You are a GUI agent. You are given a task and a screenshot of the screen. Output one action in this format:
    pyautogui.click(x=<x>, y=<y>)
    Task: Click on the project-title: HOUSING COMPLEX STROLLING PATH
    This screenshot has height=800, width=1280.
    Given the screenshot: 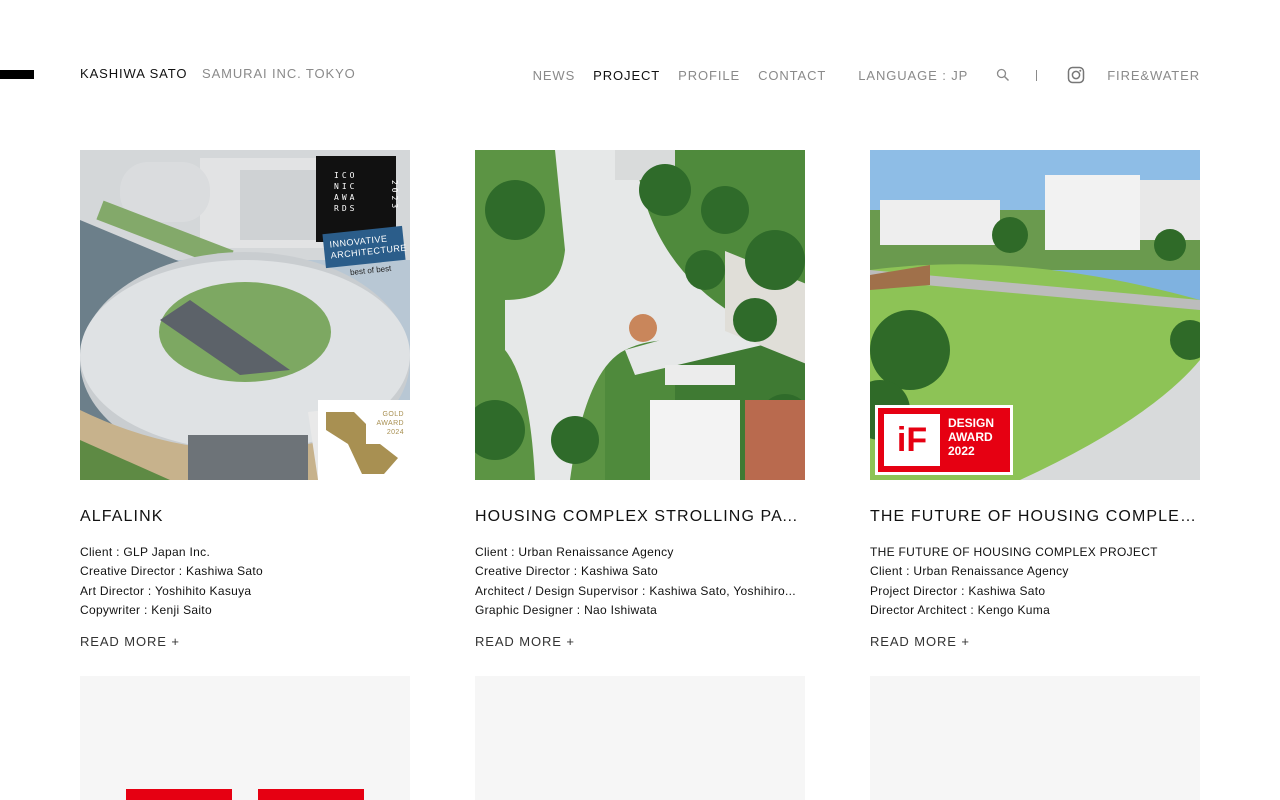 What is the action you would take?
    pyautogui.click(x=640, y=517)
    